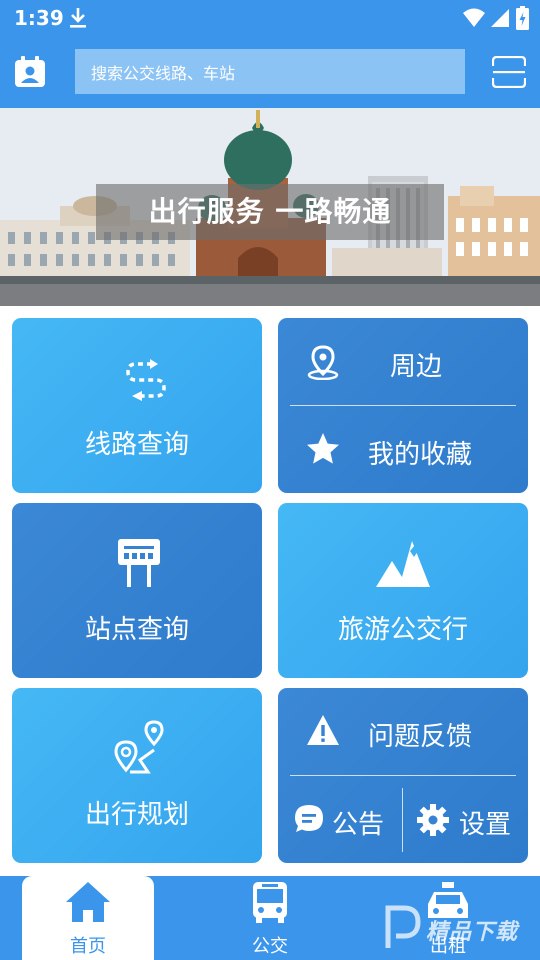  I want to click on watermark-logo-icon, so click(403, 926).